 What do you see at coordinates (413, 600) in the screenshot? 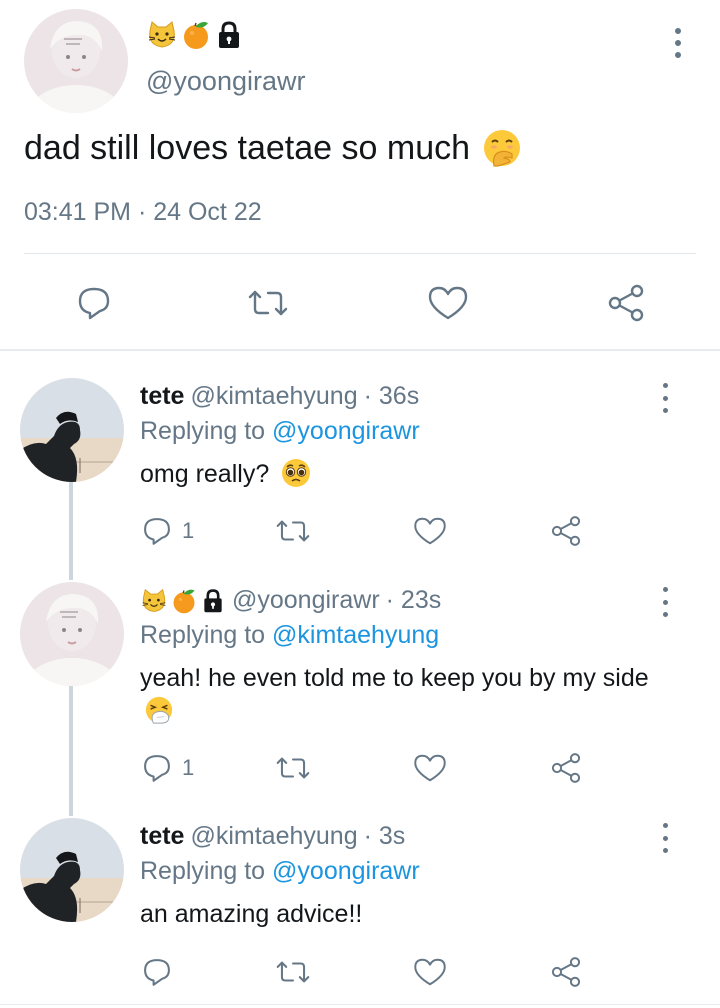
I see `reply-time: · 23s` at bounding box center [413, 600].